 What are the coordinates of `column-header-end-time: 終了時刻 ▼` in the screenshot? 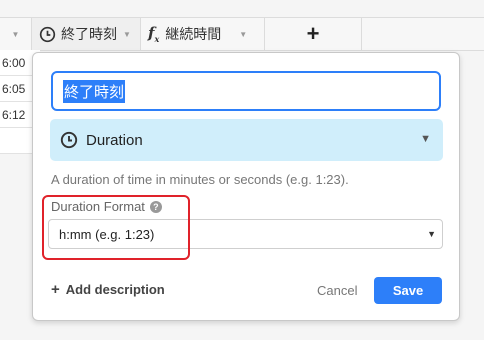 It's located at (86, 34).